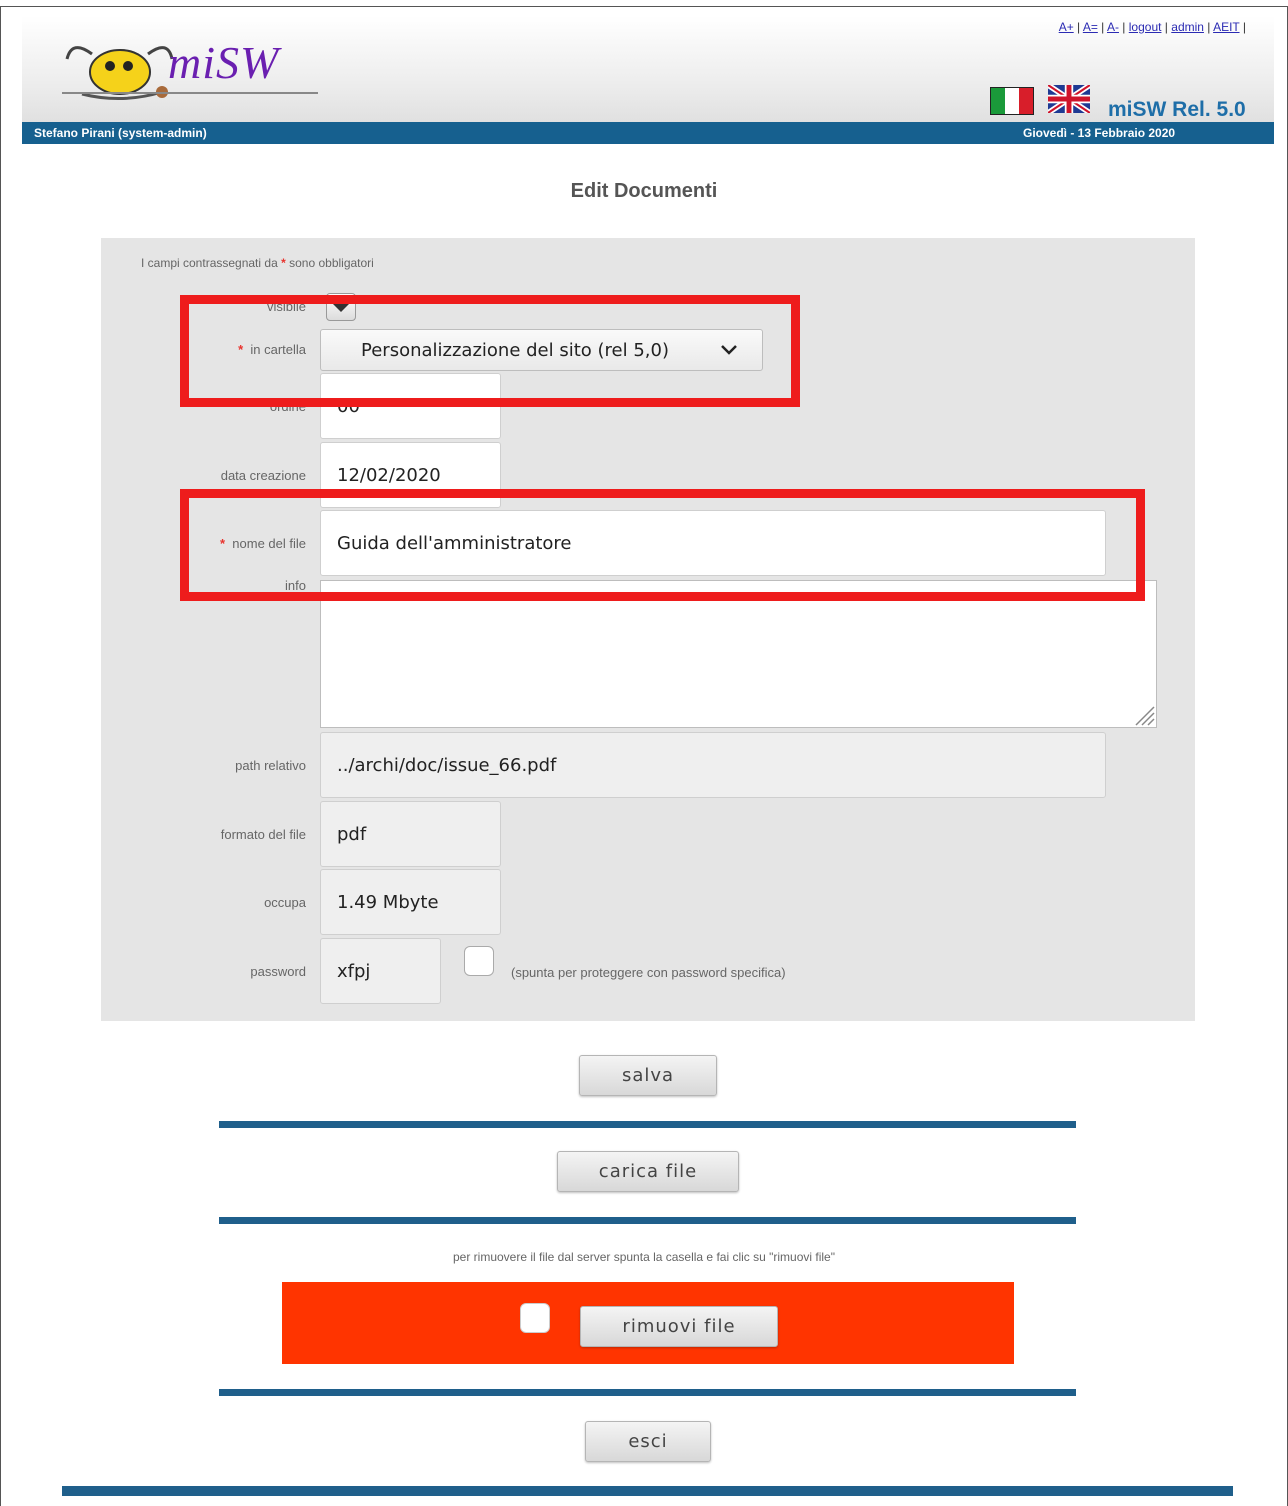  What do you see at coordinates (1141, 712) in the screenshot?
I see `resize-handle-icon` at bounding box center [1141, 712].